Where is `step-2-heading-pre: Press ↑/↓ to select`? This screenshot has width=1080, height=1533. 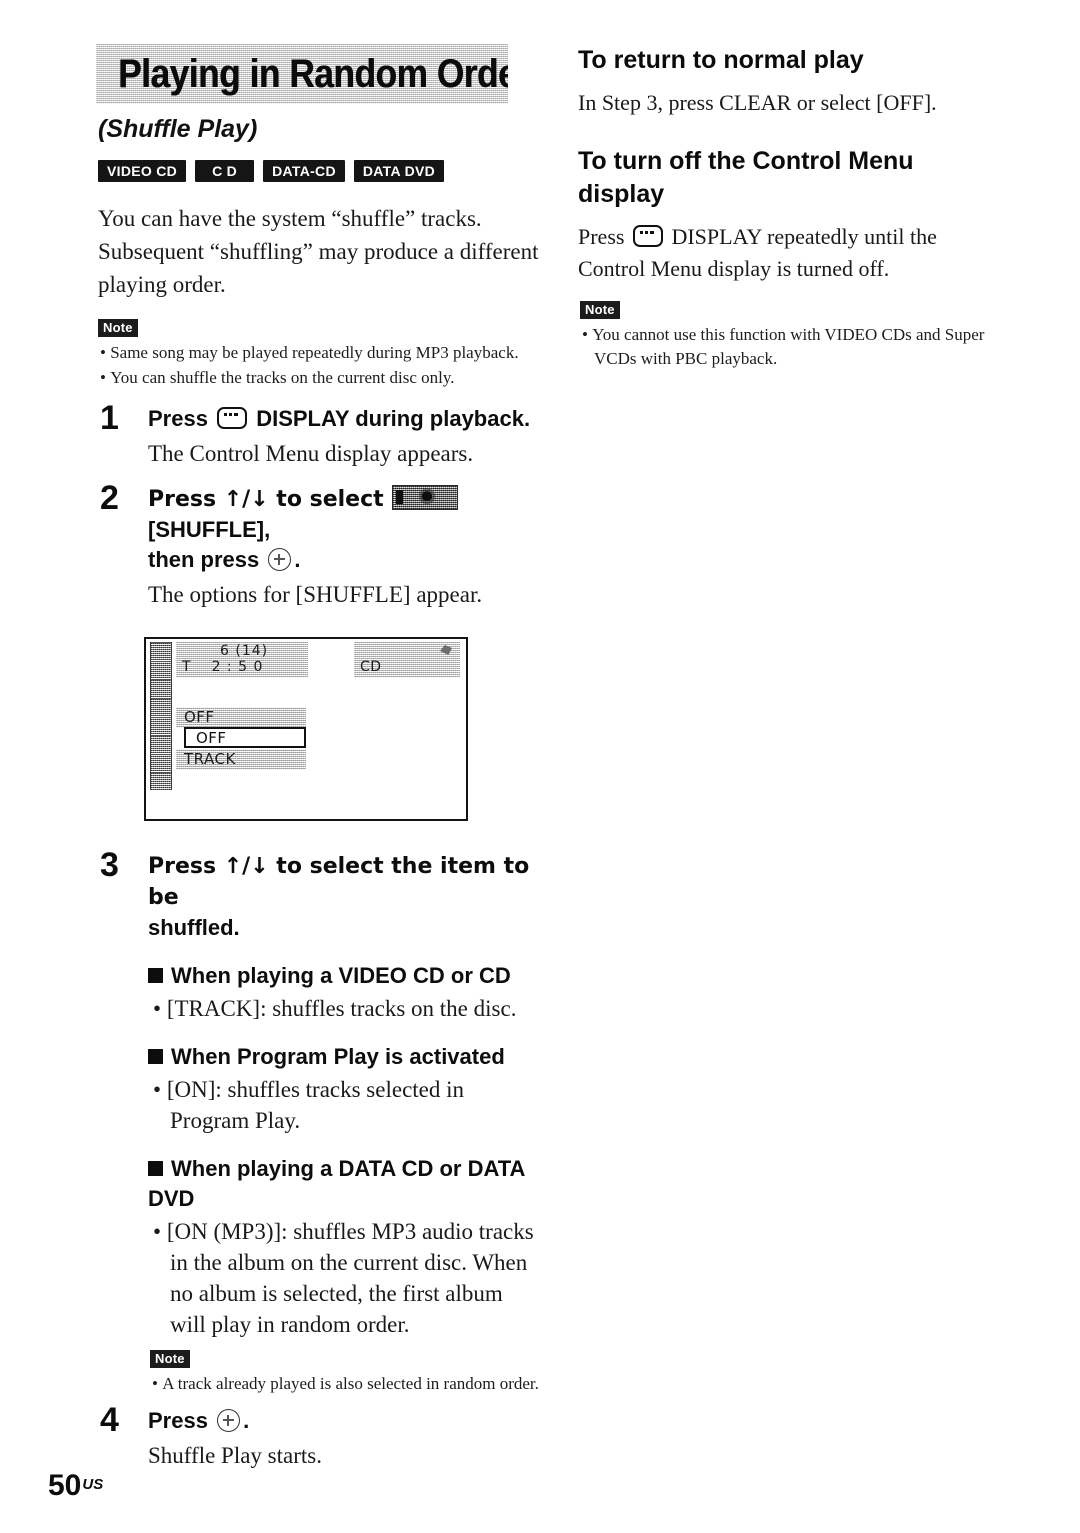 step-2-heading-pre: Press ↑/↓ to select is located at coordinates (266, 499).